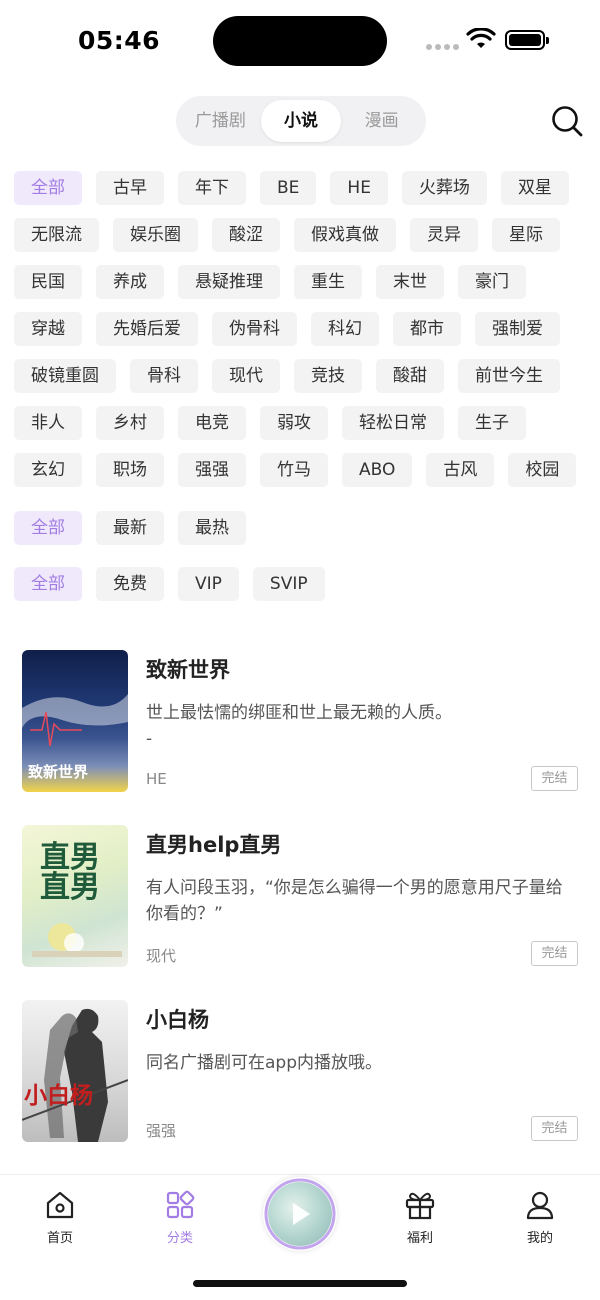 The image size is (600, 1300). What do you see at coordinates (48, 584) in the screenshot?
I see `price-chip: 全部` at bounding box center [48, 584].